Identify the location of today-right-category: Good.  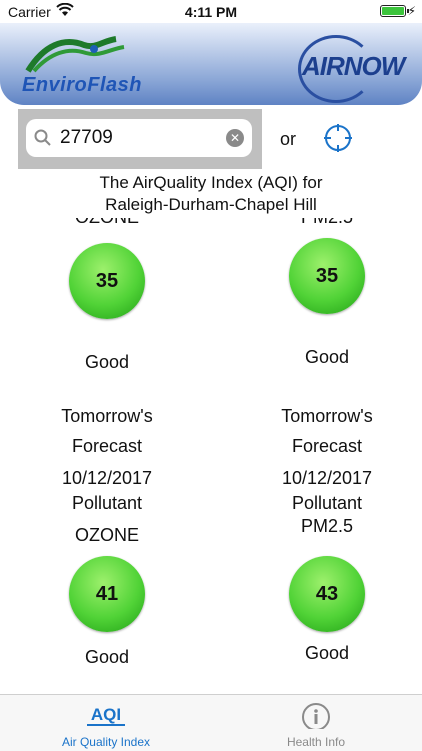
(327, 357).